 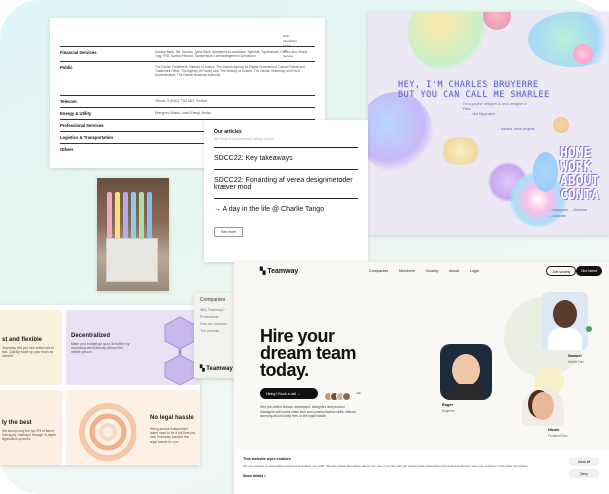 What do you see at coordinates (584, 461) in the screenshot?
I see `allow-all-button: Allow all` at bounding box center [584, 461].